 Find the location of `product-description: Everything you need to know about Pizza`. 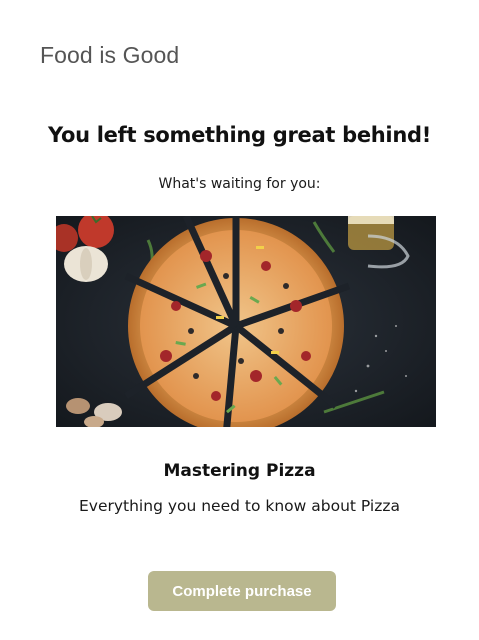

product-description: Everything you need to know about Pizza is located at coordinates (239, 506).